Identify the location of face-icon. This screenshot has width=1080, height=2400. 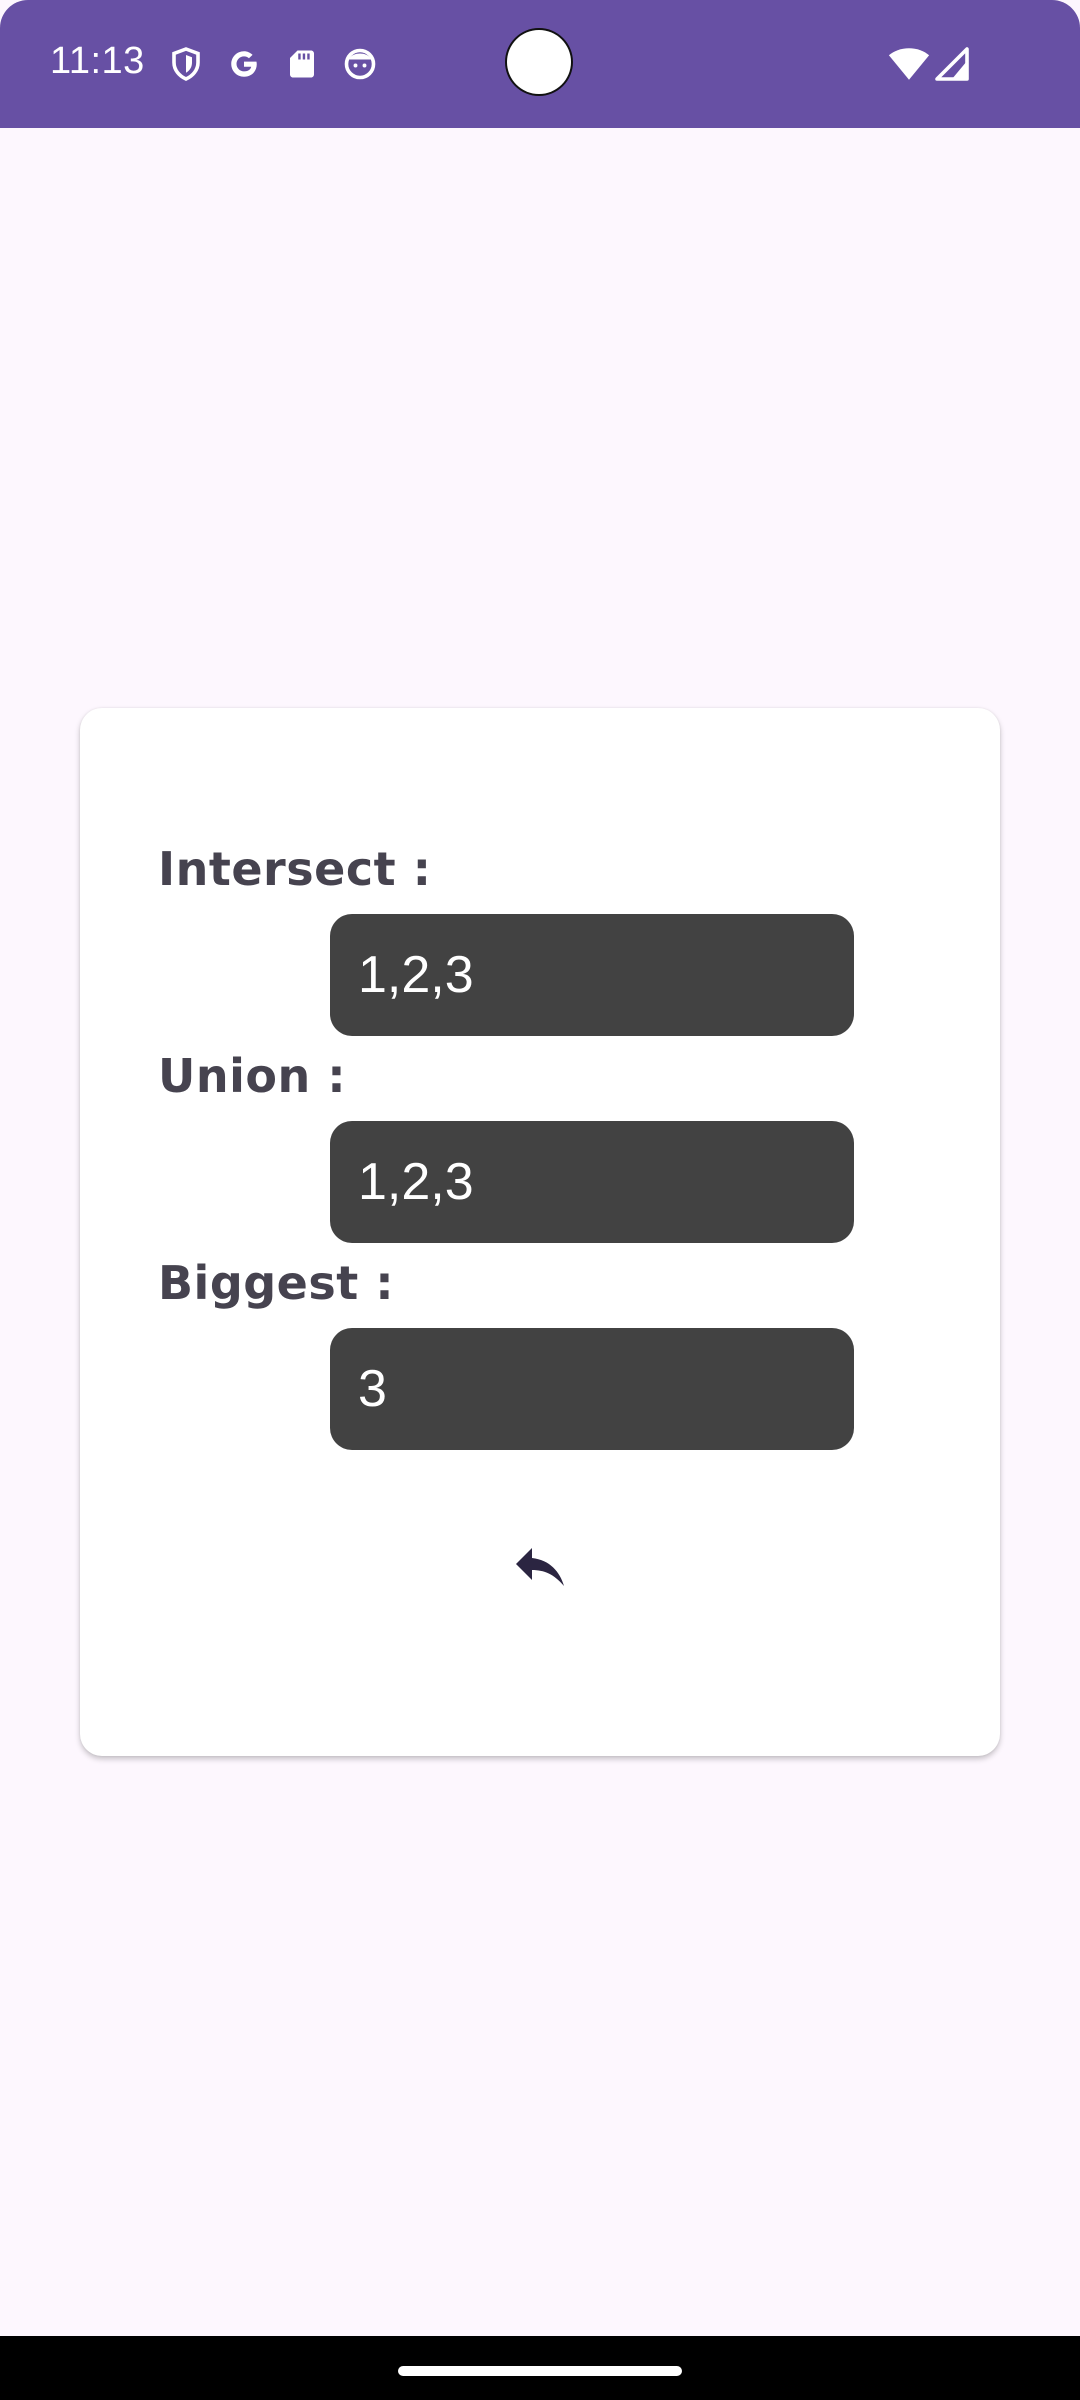
(360, 64).